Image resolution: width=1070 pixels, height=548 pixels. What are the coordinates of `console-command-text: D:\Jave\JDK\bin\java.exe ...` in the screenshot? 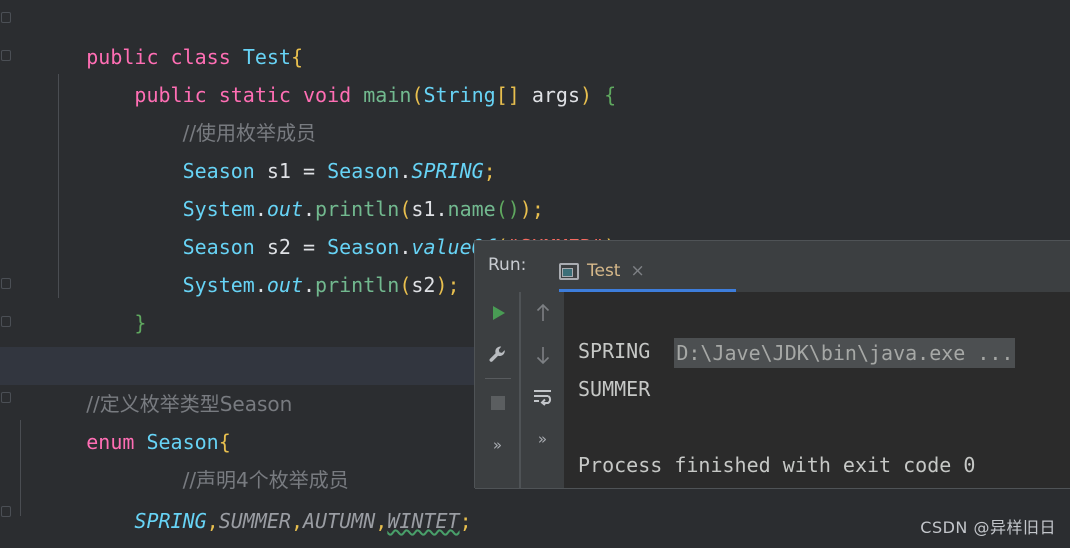 It's located at (845, 353).